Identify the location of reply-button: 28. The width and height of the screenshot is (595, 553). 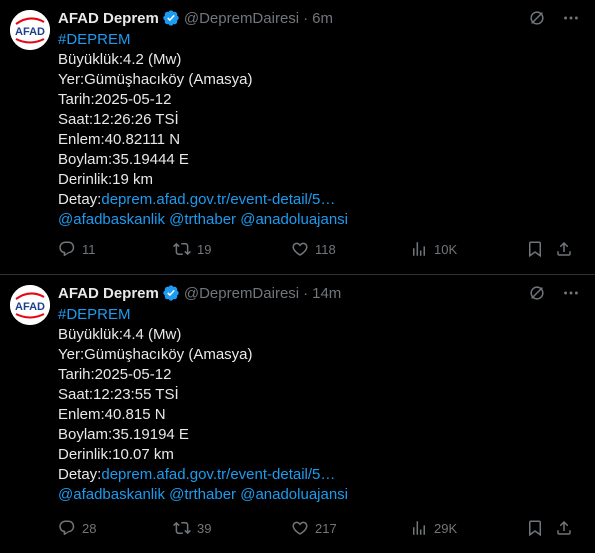
(77, 528).